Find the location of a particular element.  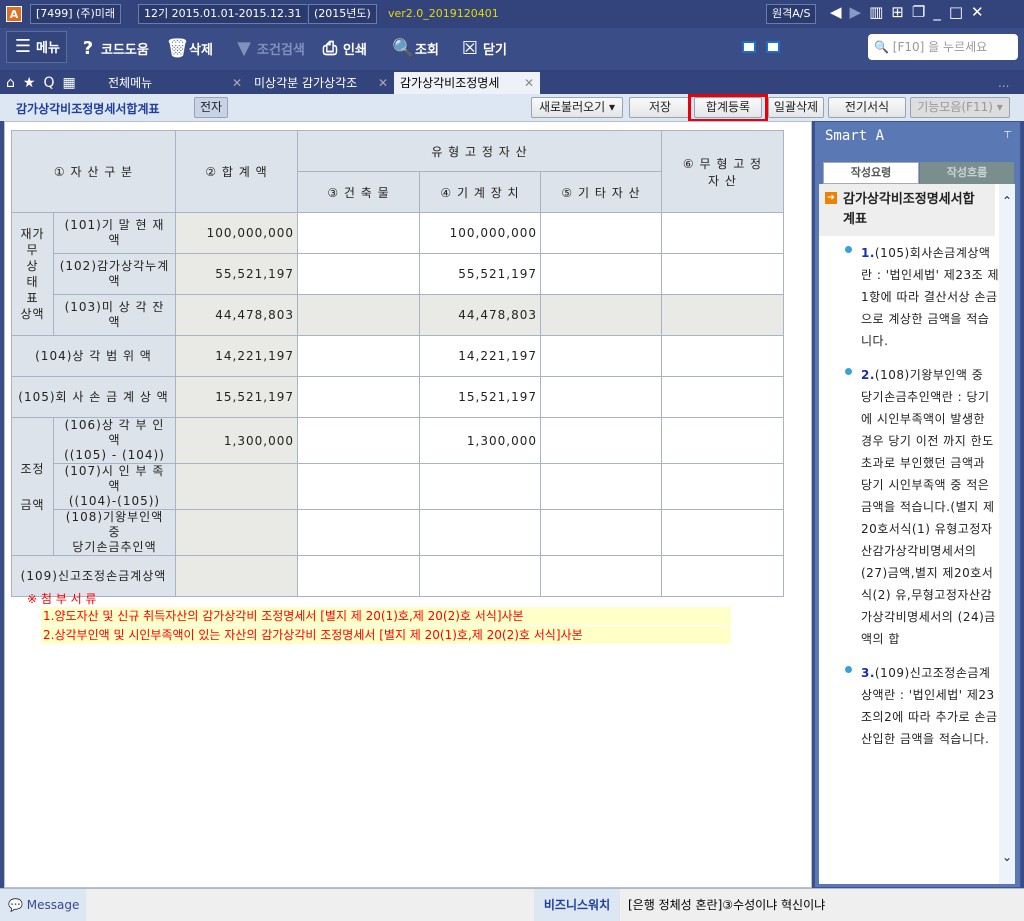

message-button: 💬 Message is located at coordinates (43, 905).